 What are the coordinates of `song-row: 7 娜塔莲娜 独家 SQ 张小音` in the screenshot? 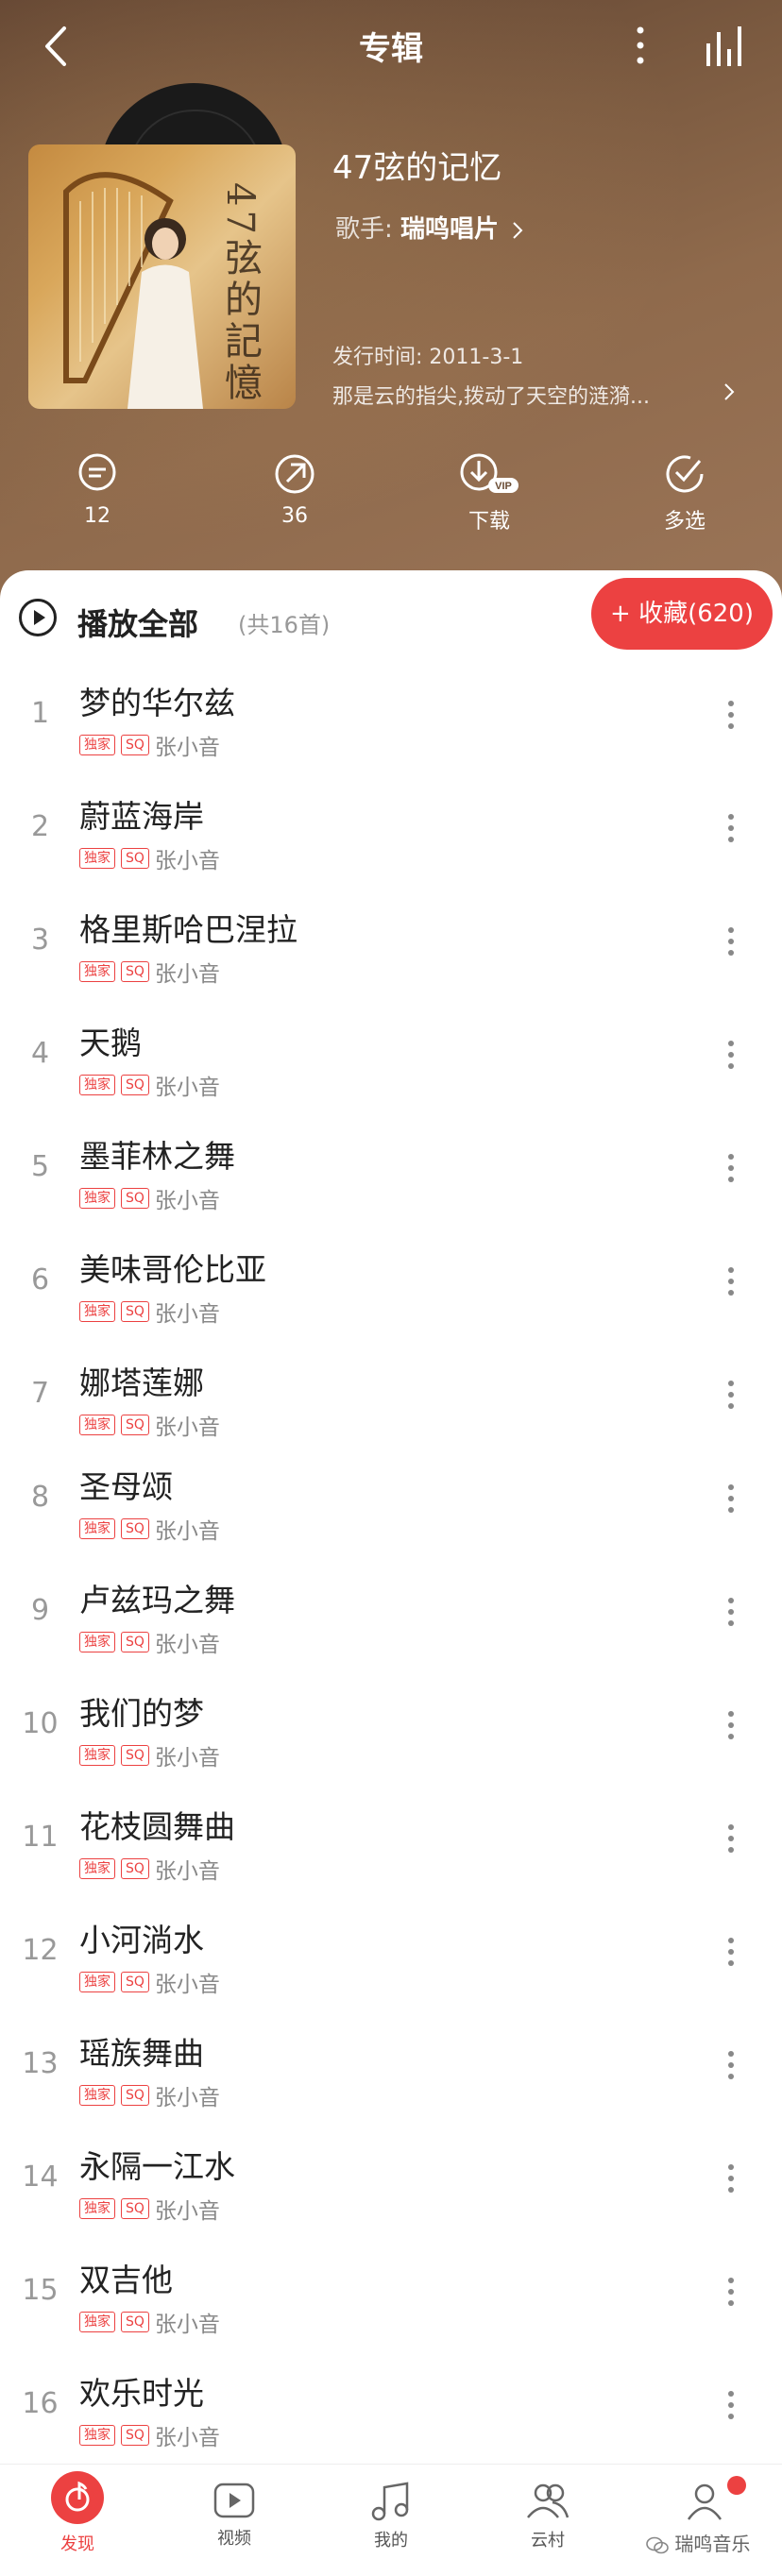 It's located at (391, 1397).